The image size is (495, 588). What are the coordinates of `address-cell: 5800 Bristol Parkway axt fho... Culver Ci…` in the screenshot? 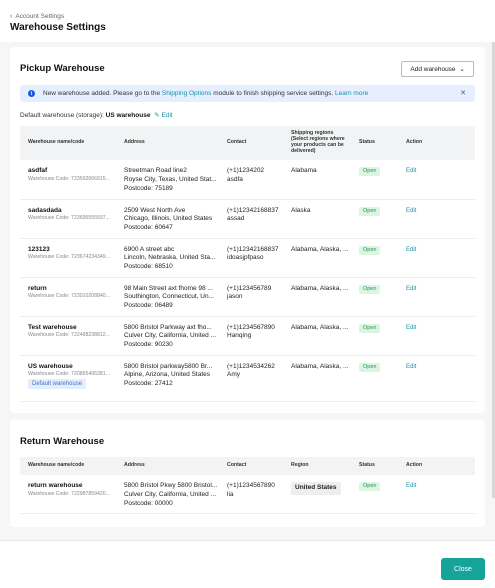 It's located at (167, 336).